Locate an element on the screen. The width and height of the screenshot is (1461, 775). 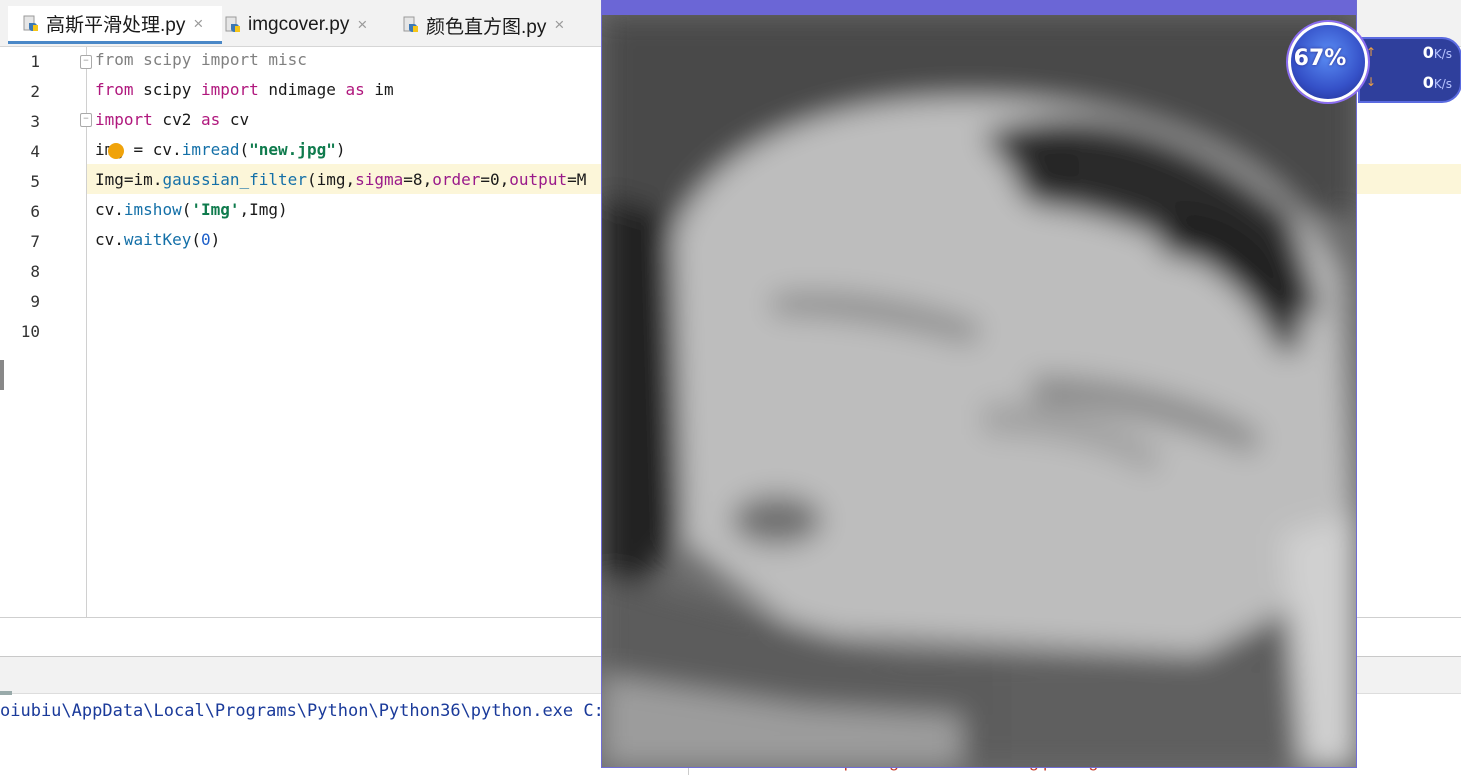
image-window-titlebar is located at coordinates (979, 7).